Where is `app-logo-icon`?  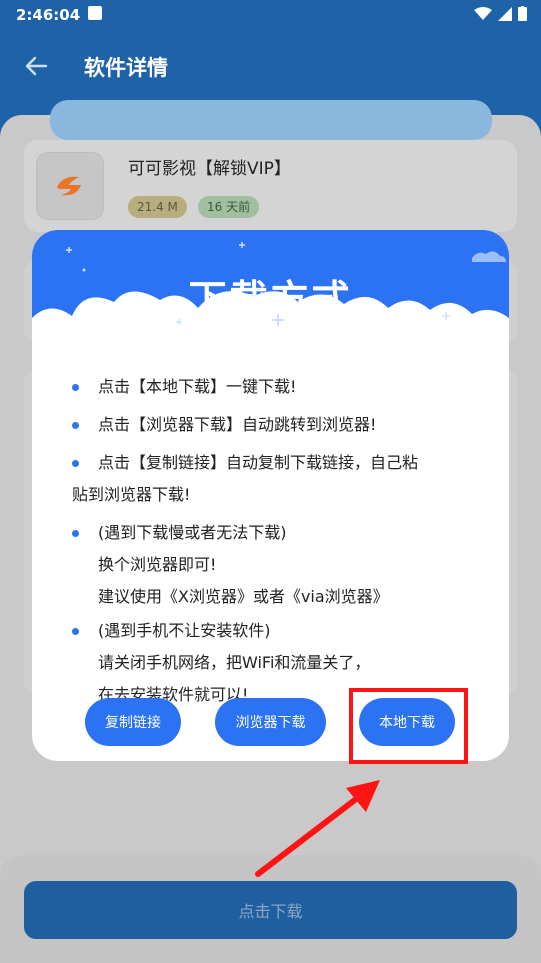 app-logo-icon is located at coordinates (70, 186).